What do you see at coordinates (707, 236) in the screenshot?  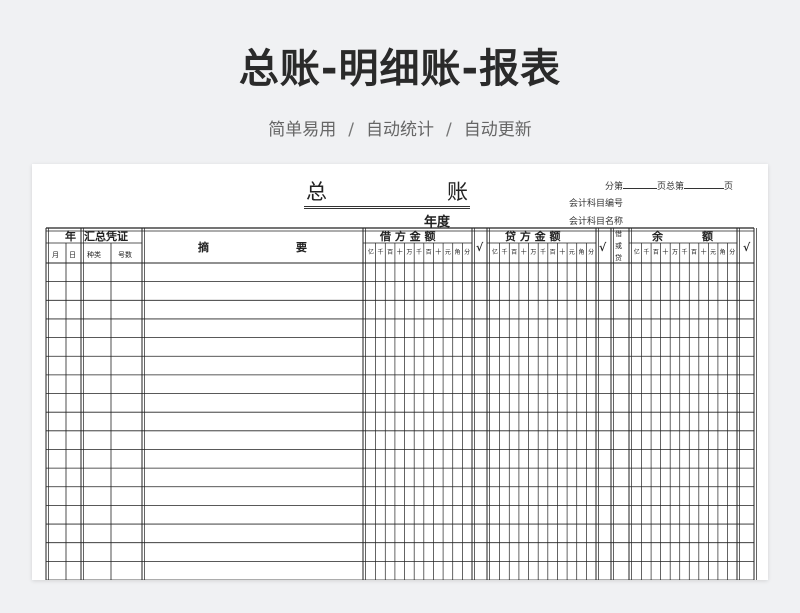 I see `header-balance-2: 额` at bounding box center [707, 236].